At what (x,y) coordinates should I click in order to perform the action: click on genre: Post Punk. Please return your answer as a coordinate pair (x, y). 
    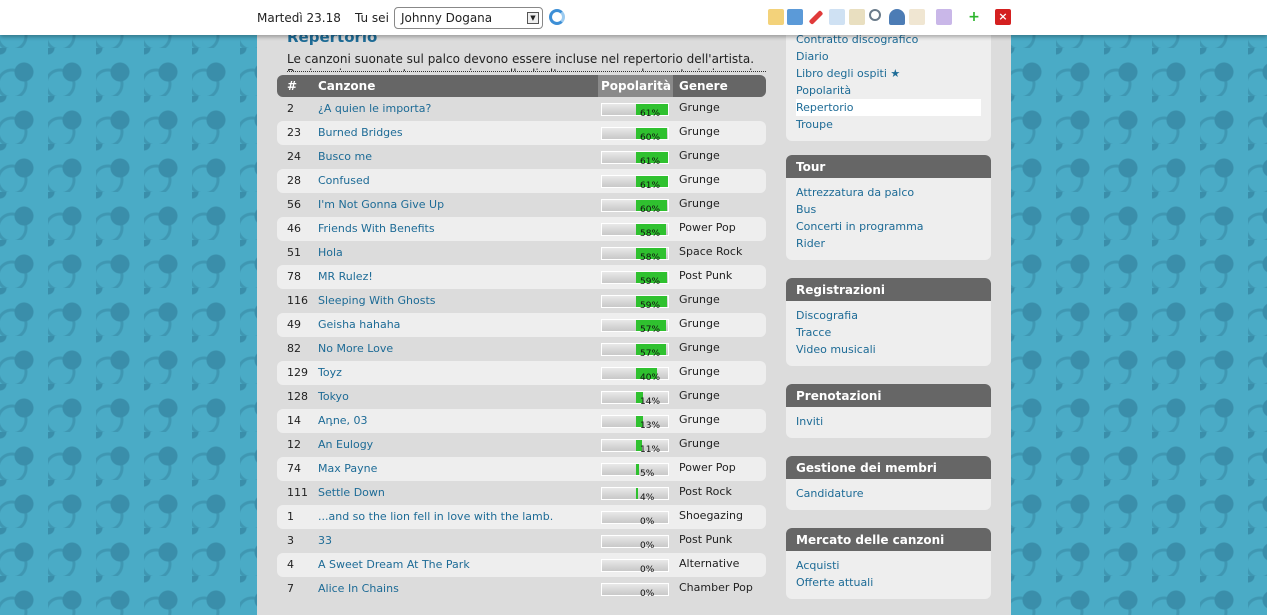
    Looking at the image, I should click on (706, 539).